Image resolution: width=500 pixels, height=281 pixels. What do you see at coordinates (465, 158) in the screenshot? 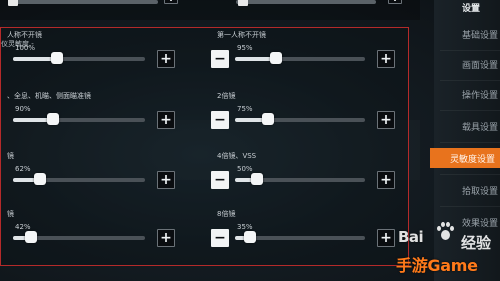
I see `sidebar-item: 灵敏度设置` at bounding box center [465, 158].